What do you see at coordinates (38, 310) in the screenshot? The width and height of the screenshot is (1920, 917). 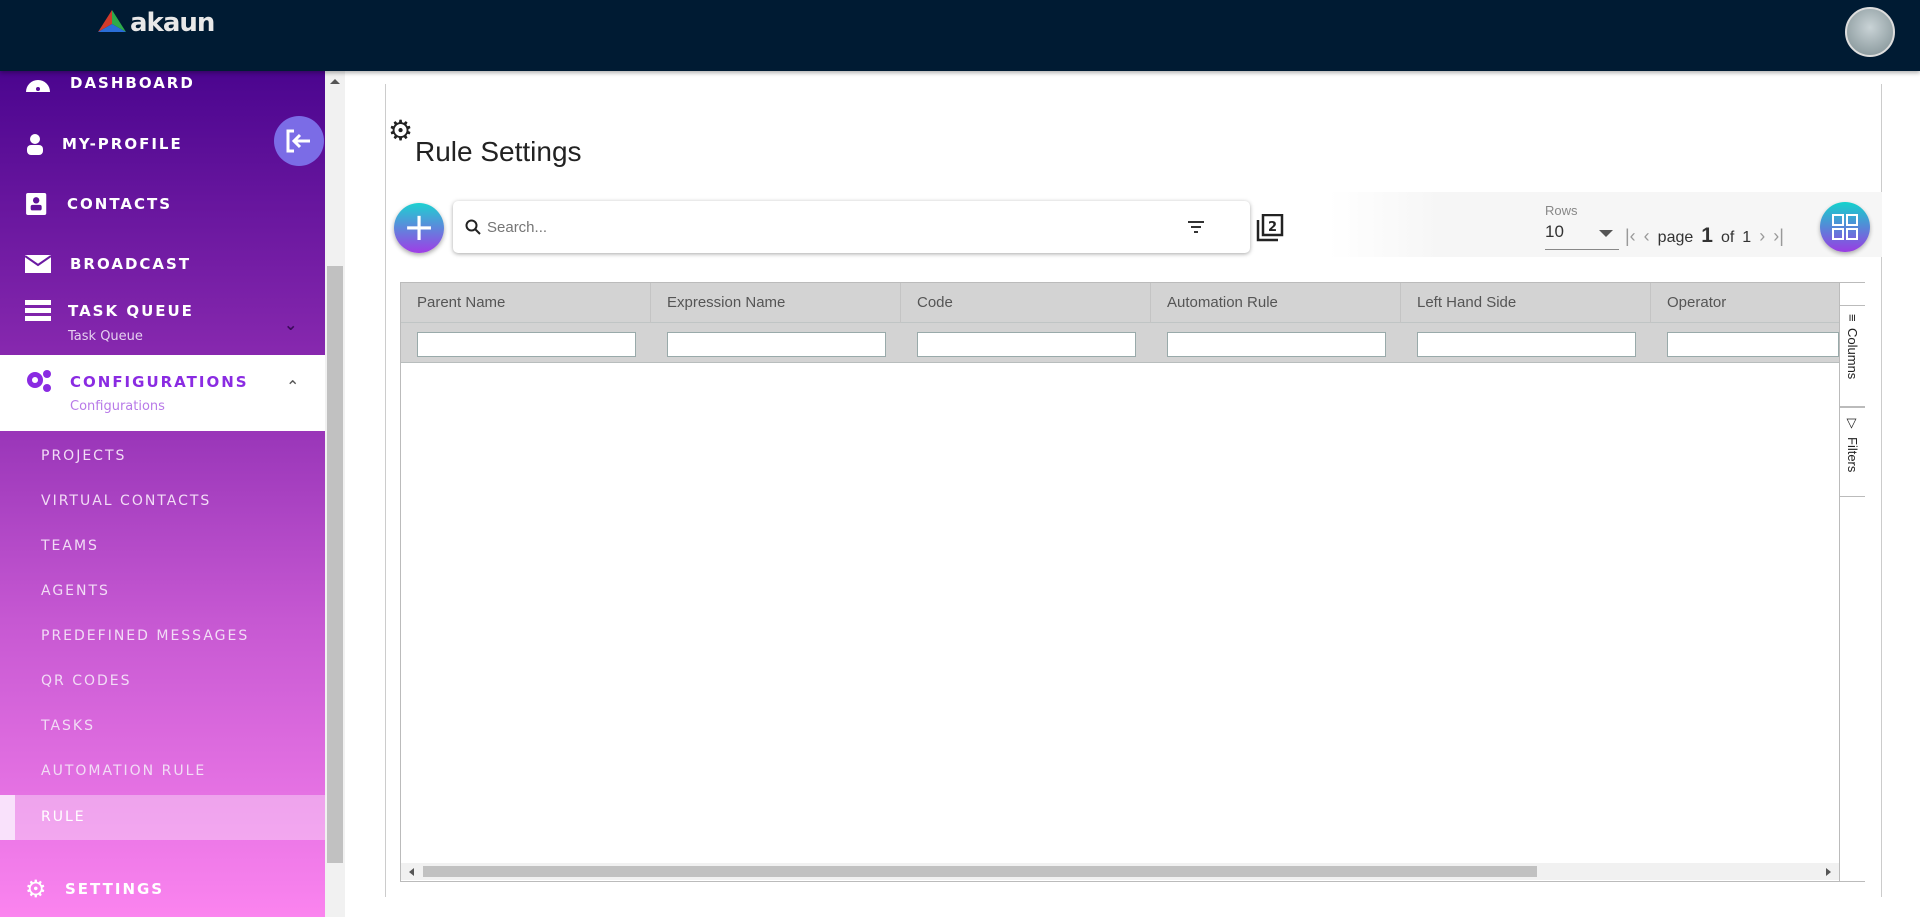 I see `server-icon` at bounding box center [38, 310].